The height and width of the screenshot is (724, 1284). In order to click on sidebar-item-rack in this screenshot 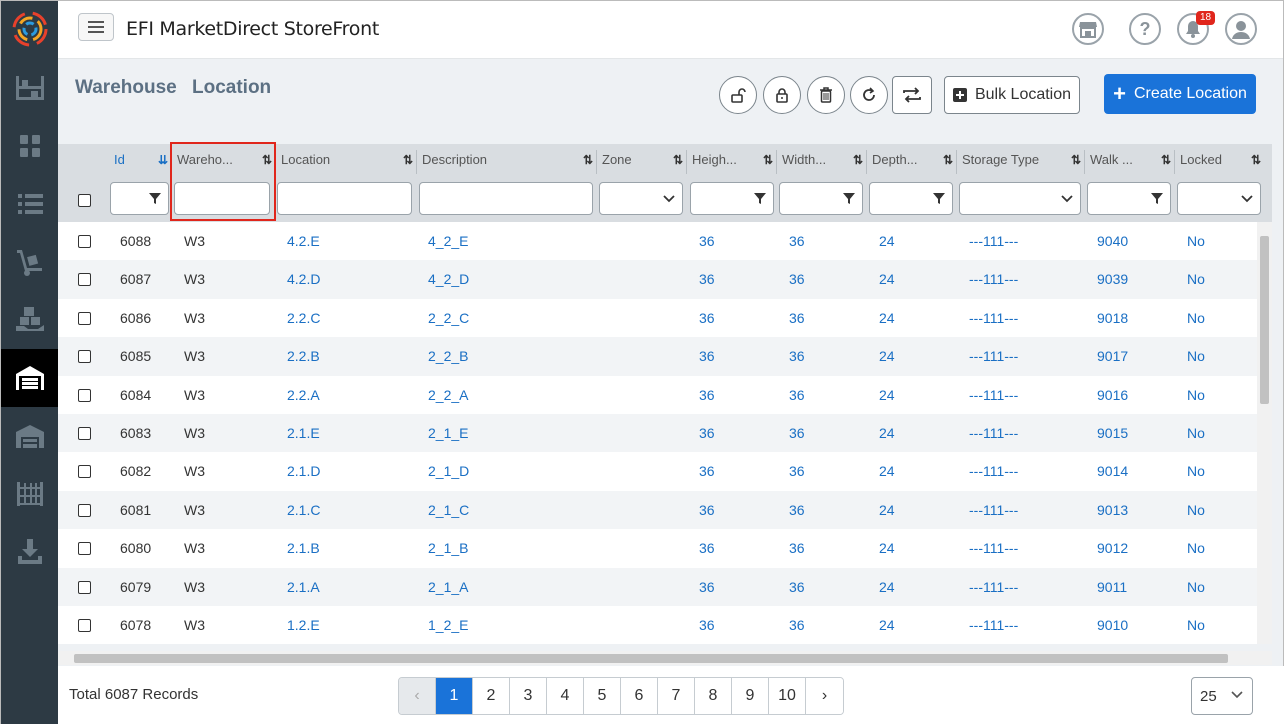, I will do `click(29, 494)`.